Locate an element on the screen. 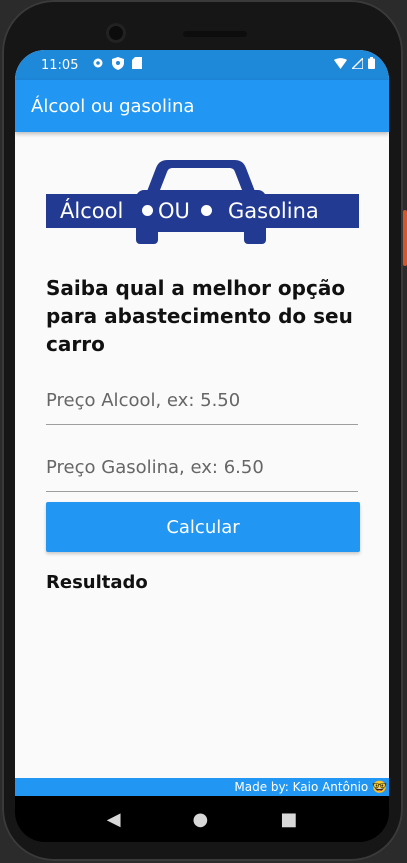 The height and width of the screenshot is (863, 407). calcular-button: Calcular is located at coordinates (203, 527).